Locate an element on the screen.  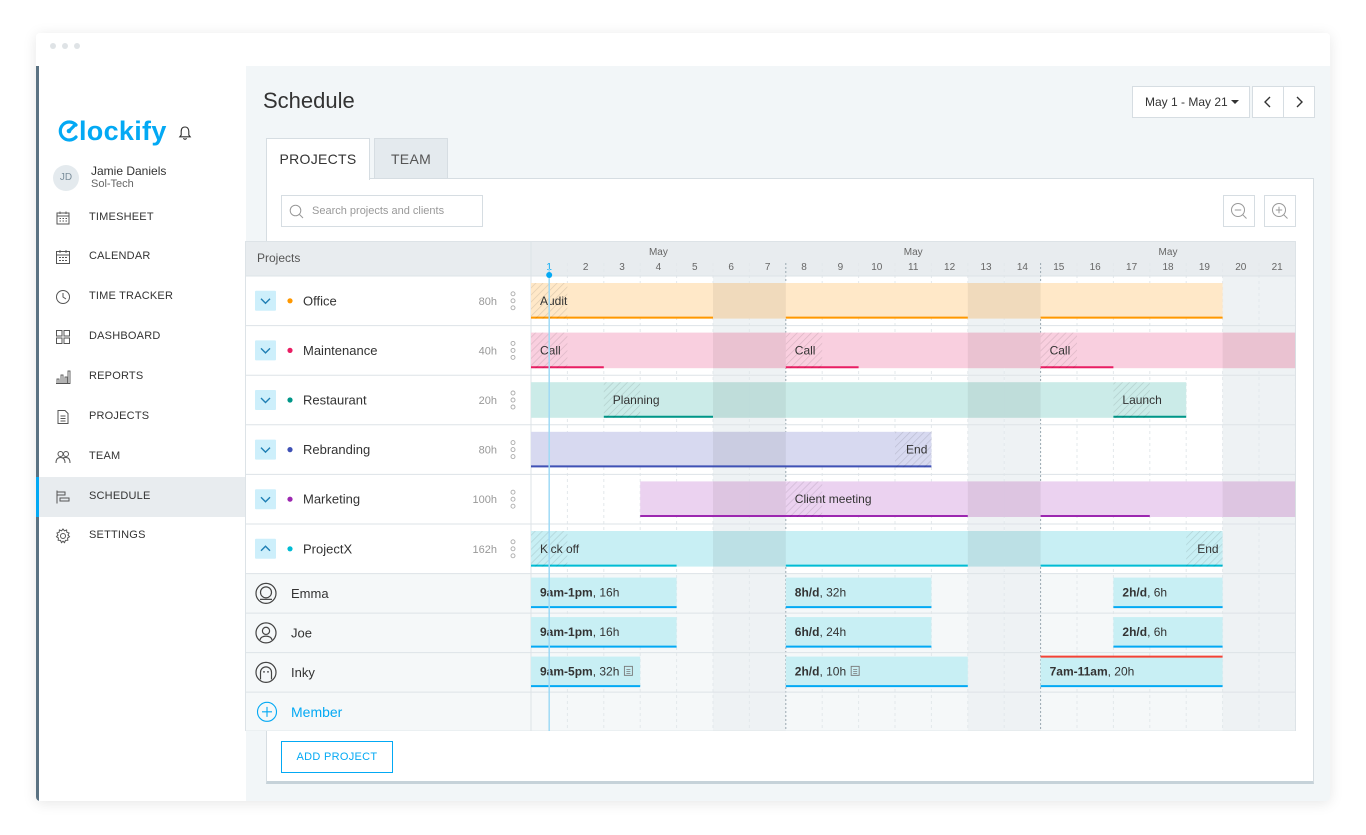
tab-team: TEAM is located at coordinates (411, 158).